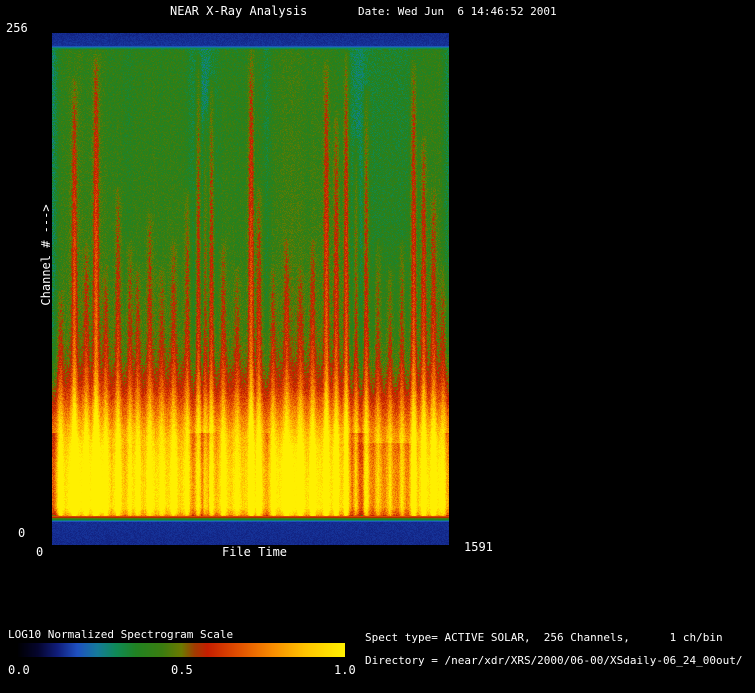 The width and height of the screenshot is (755, 693). I want to click on colorbar-tick-1: 1.0, so click(345, 670).